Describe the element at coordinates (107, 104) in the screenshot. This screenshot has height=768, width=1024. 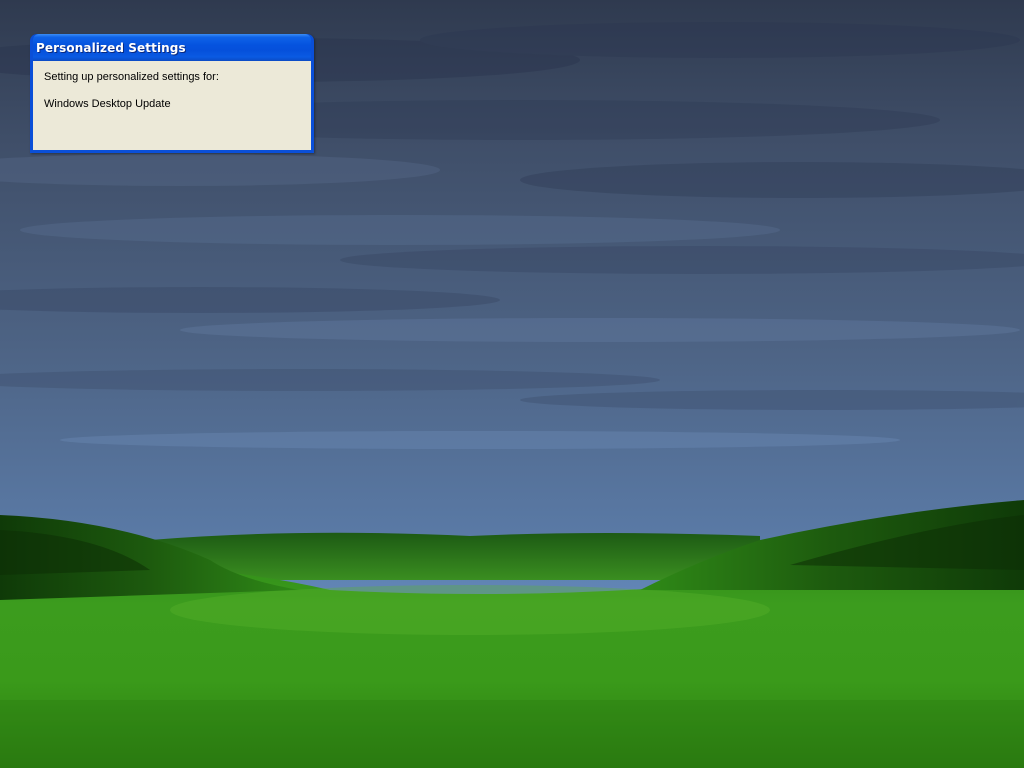
I see `component-name: Windows Desktop Update` at that location.